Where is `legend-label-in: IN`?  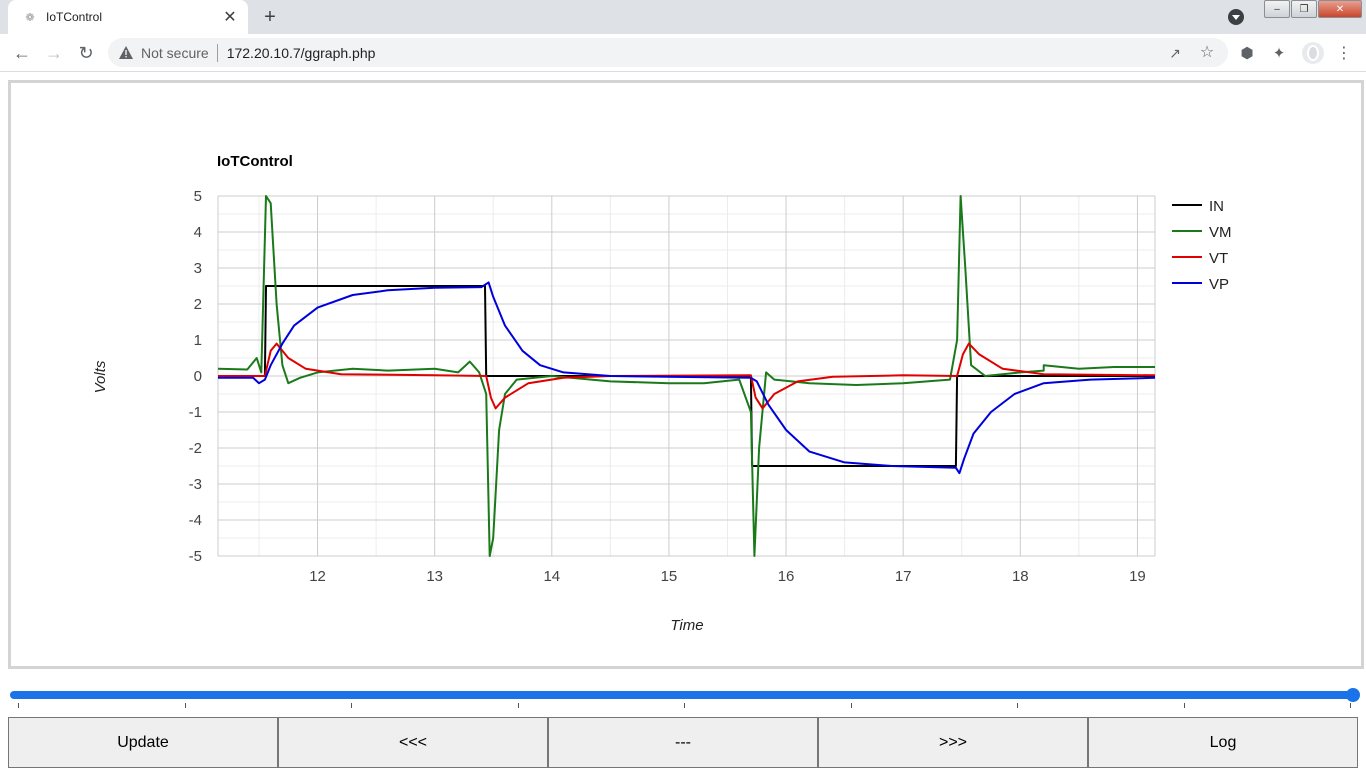 legend-label-in: IN is located at coordinates (1216, 206).